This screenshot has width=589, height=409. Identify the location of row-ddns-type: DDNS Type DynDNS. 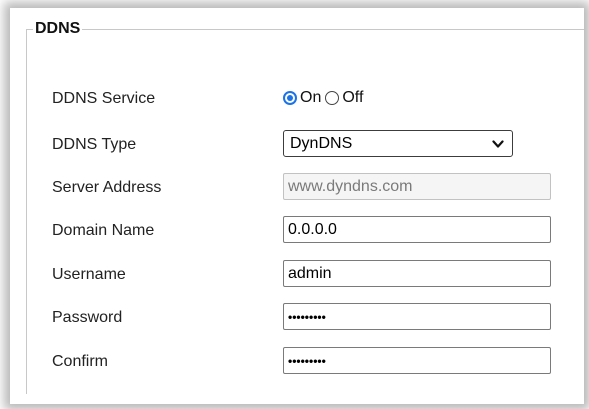
(305, 145).